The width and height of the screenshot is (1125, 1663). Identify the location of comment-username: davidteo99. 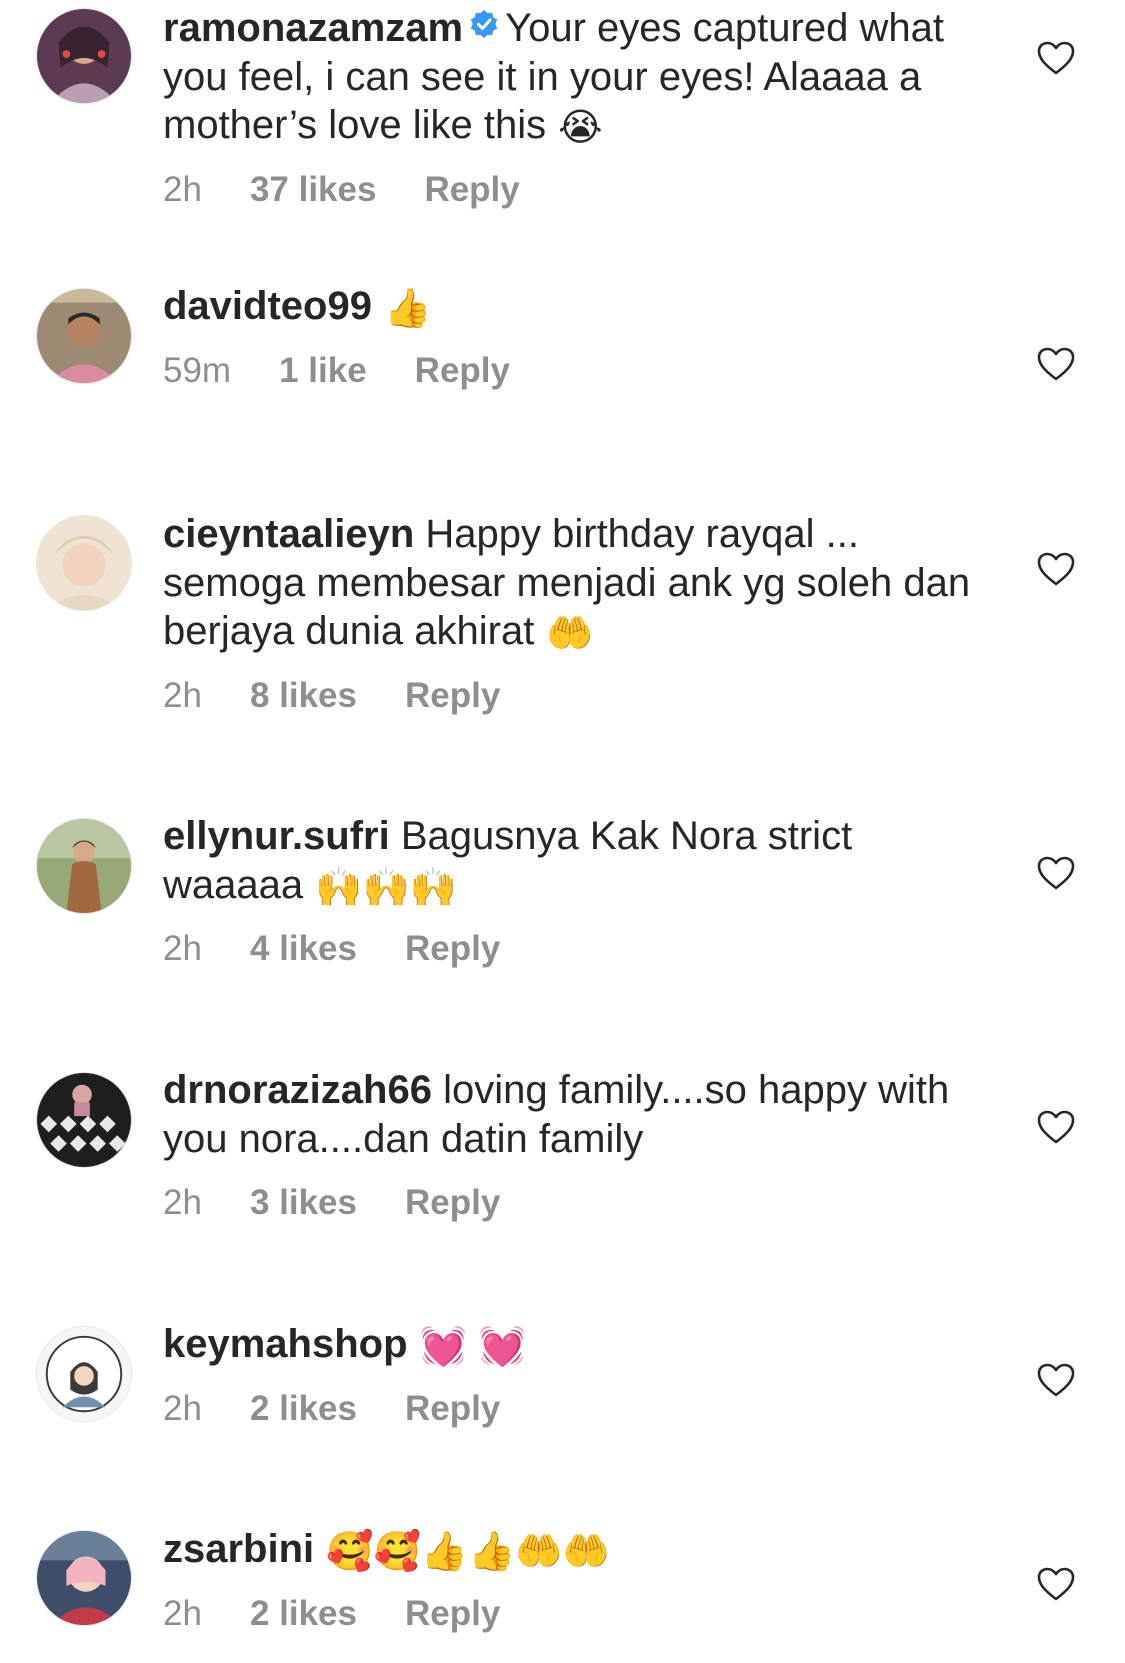
(267, 306).